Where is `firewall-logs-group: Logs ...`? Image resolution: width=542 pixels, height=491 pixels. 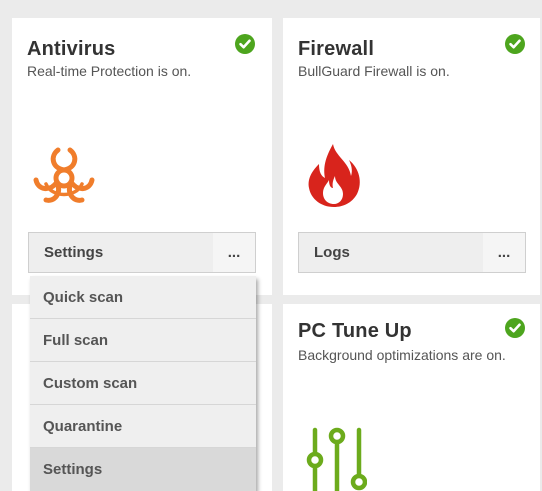 firewall-logs-group: Logs ... is located at coordinates (412, 252).